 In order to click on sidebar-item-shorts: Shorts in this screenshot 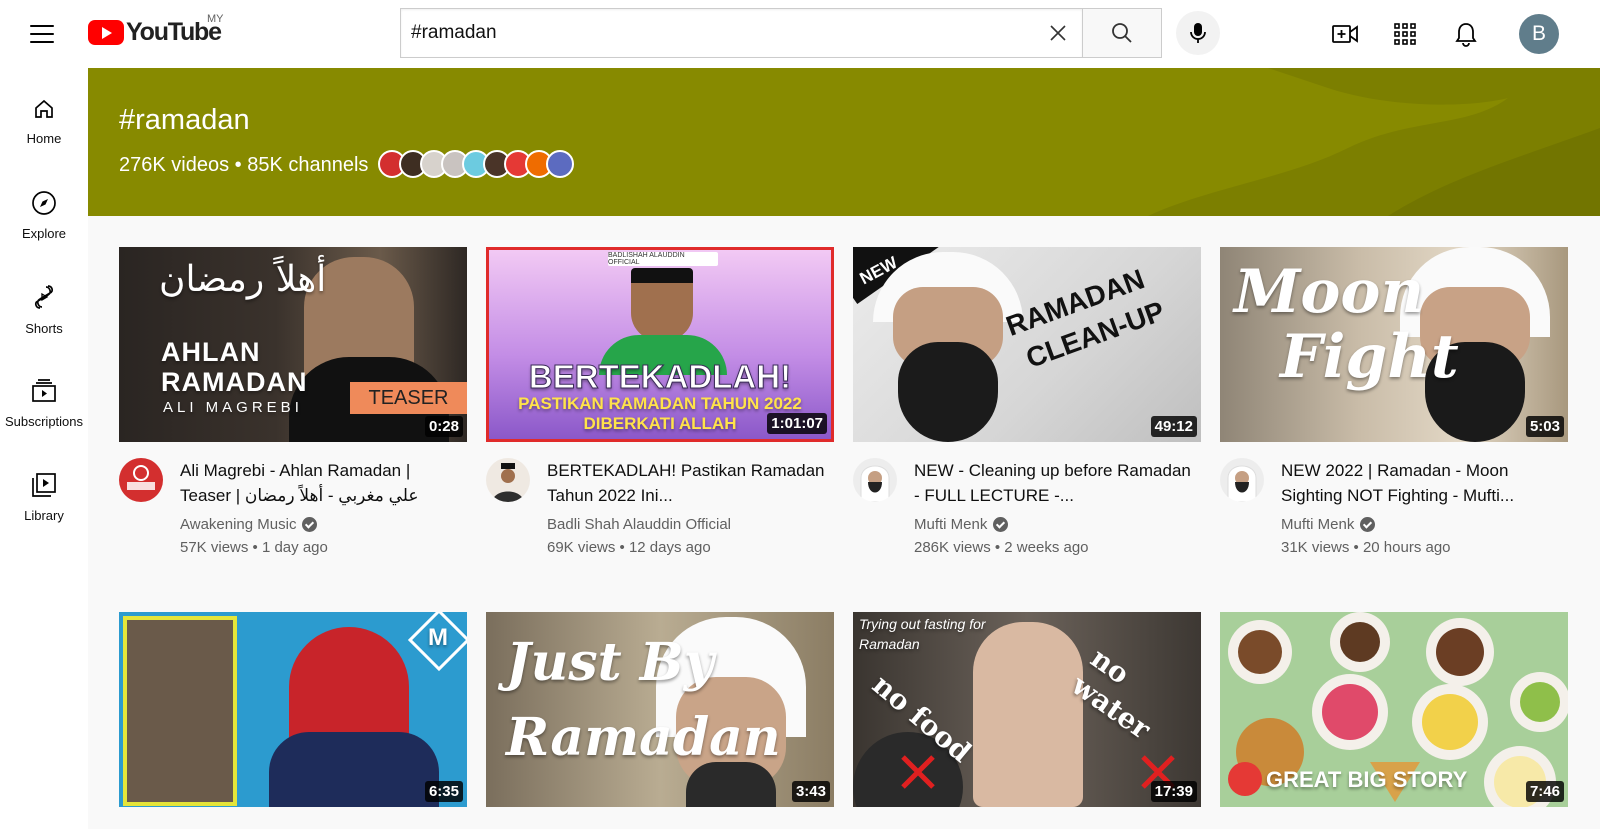, I will do `click(44, 309)`.